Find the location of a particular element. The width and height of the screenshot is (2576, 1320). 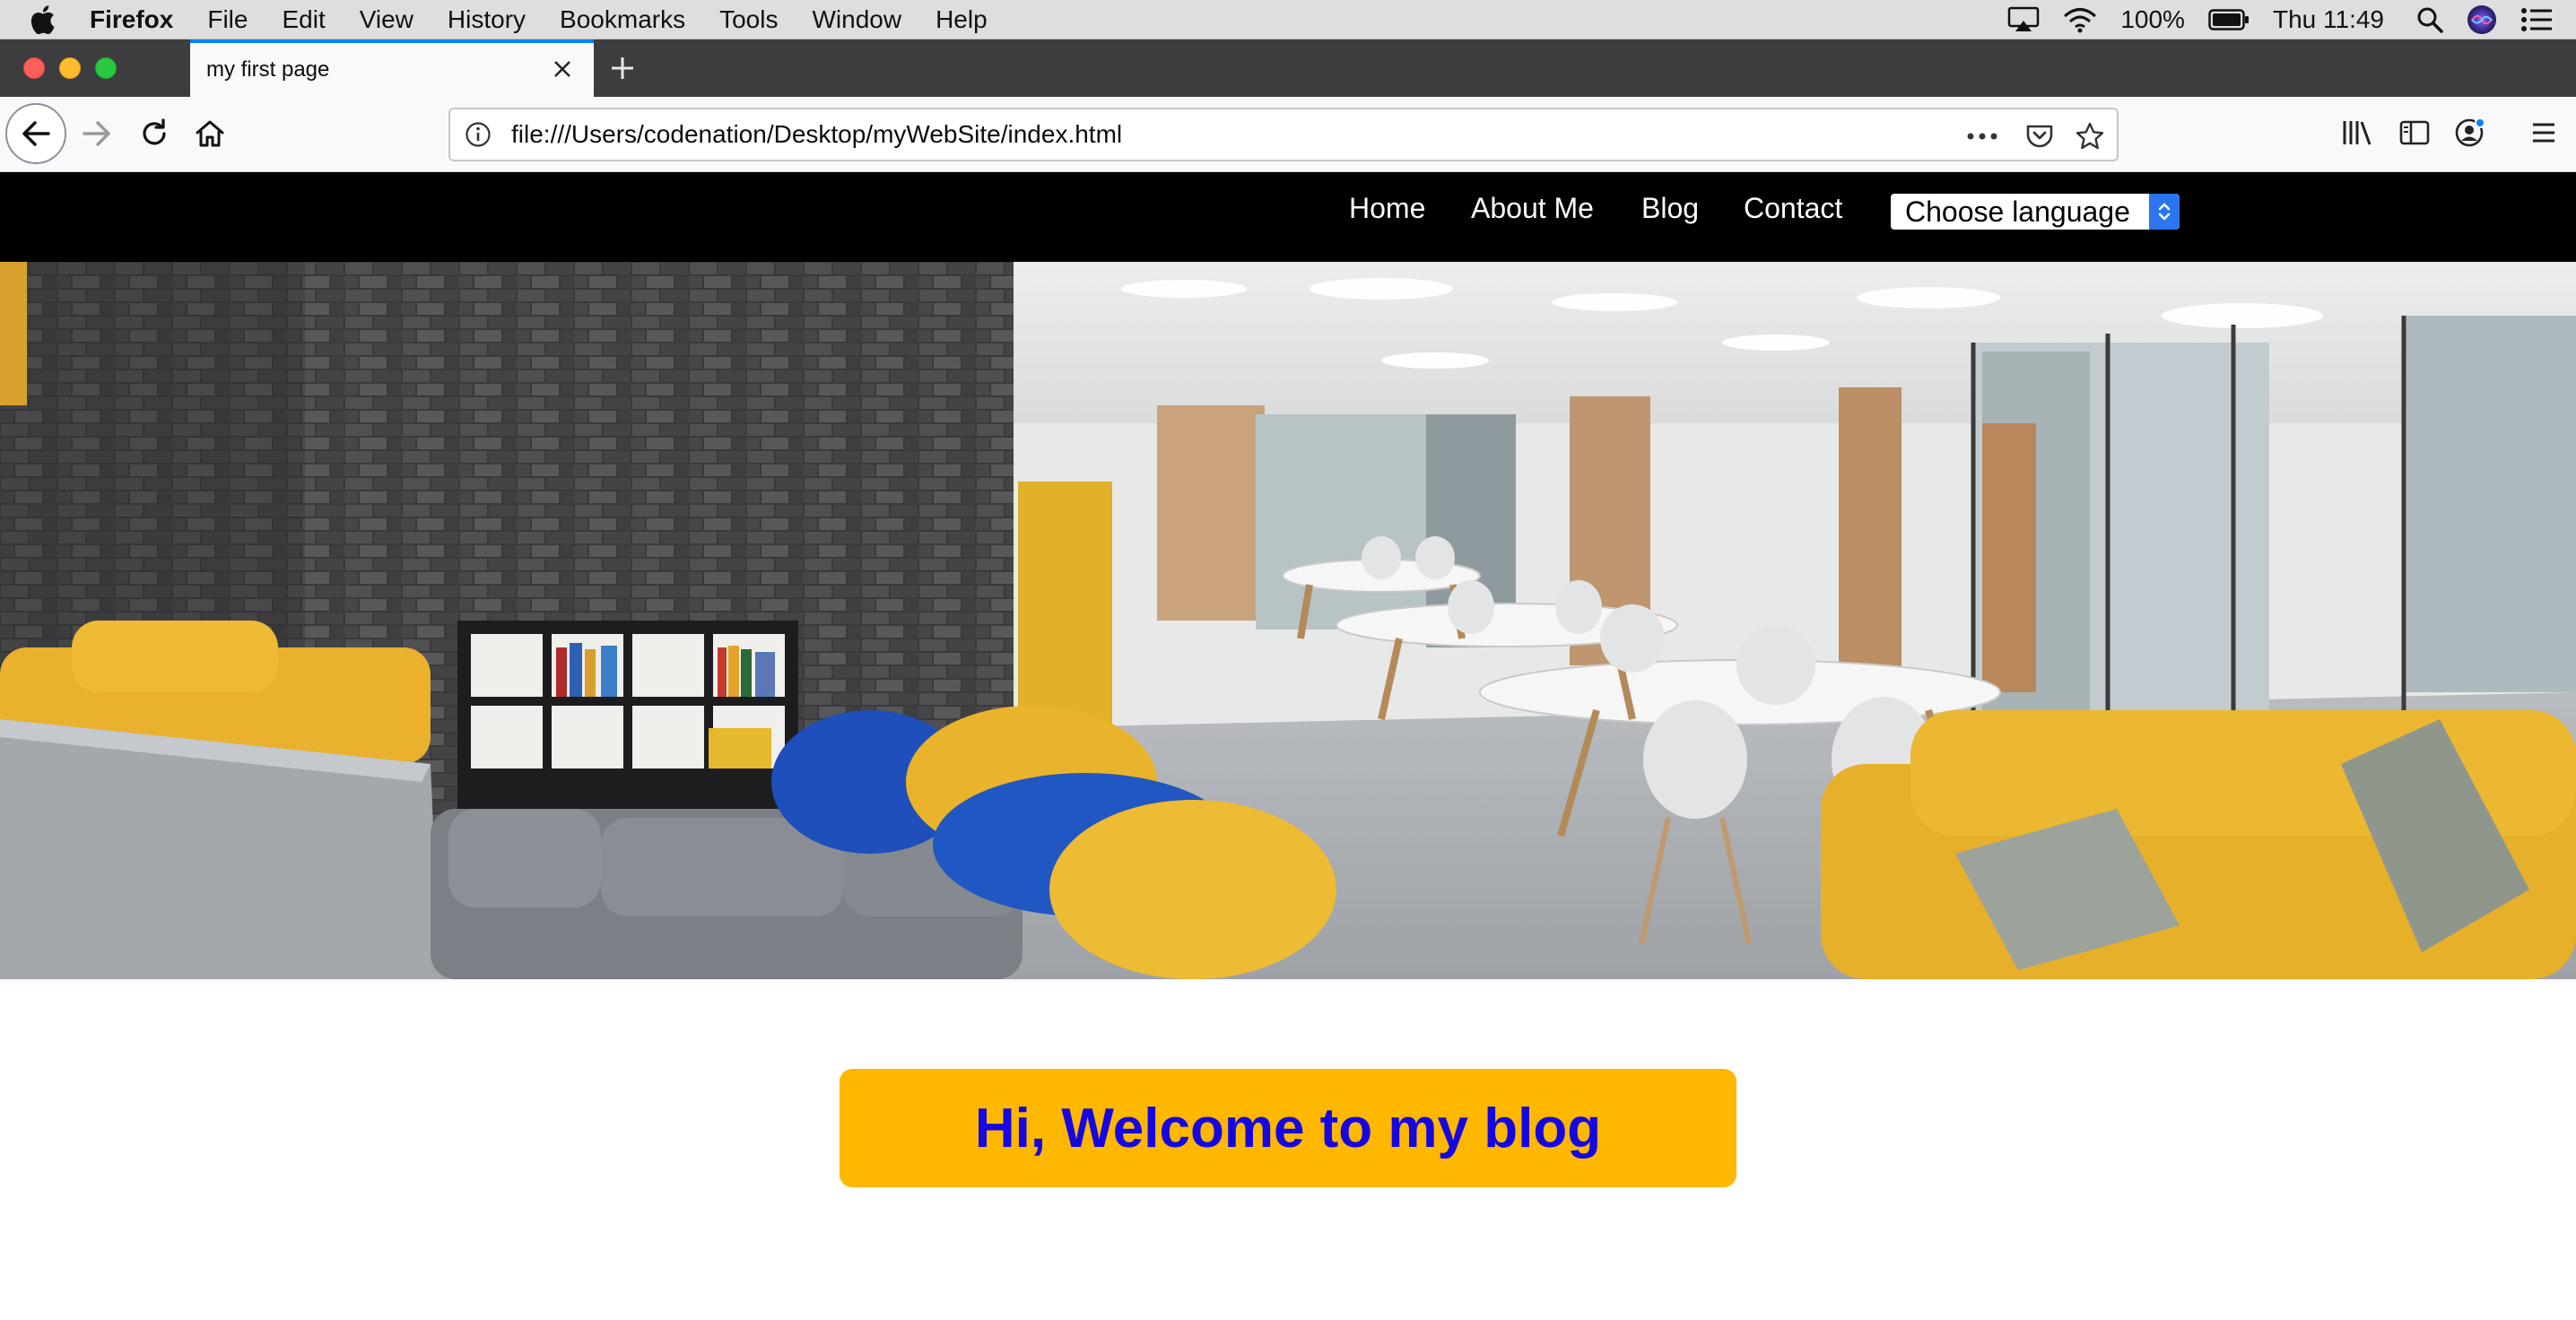

hamburger-menu-icon is located at coordinates (2544, 133).